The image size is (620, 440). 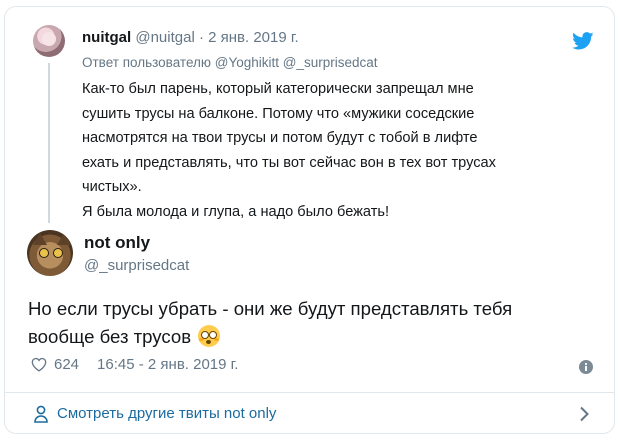 What do you see at coordinates (167, 364) in the screenshot?
I see `tweet-timestamp: 16:45 - 2 янв. 2019 г.` at bounding box center [167, 364].